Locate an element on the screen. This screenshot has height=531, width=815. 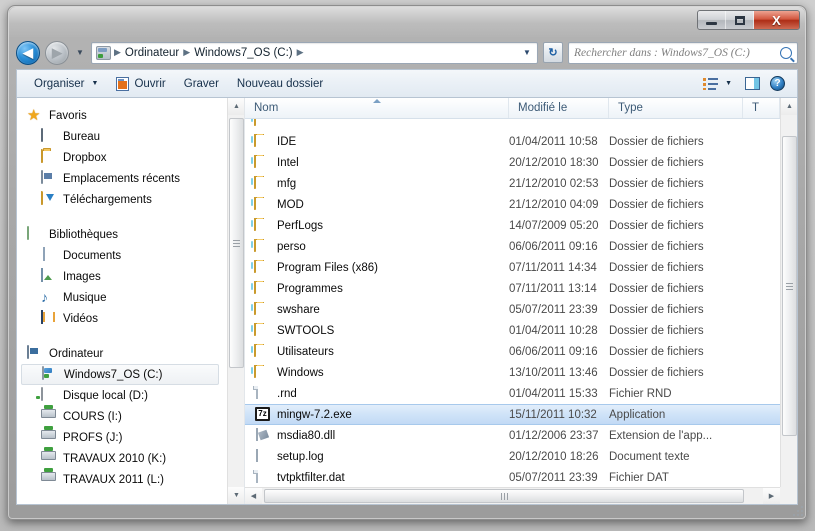
sidebar-item-musique: ♪ Musique is located at coordinates (122, 297).